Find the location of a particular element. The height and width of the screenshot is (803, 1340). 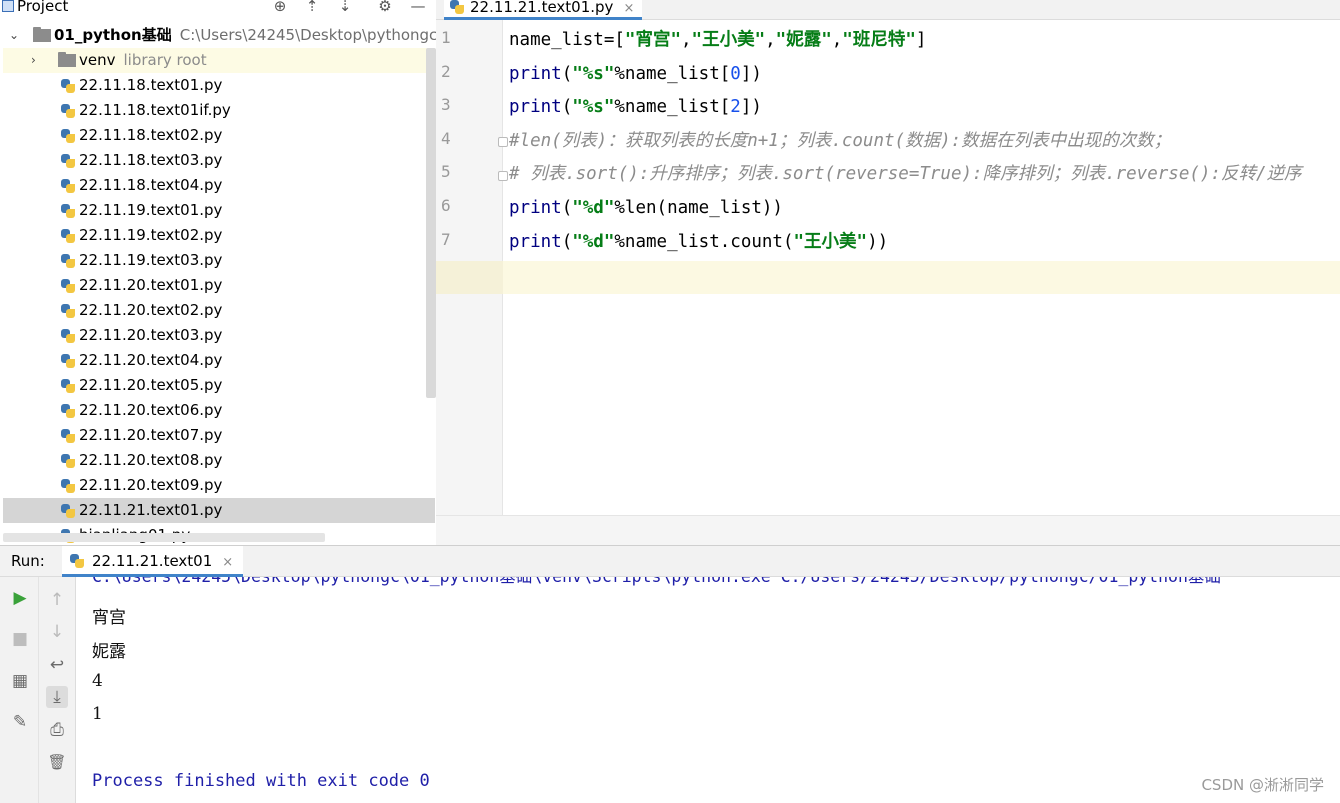

tree-file-name: 22.11.18.text04.py is located at coordinates (151, 185).